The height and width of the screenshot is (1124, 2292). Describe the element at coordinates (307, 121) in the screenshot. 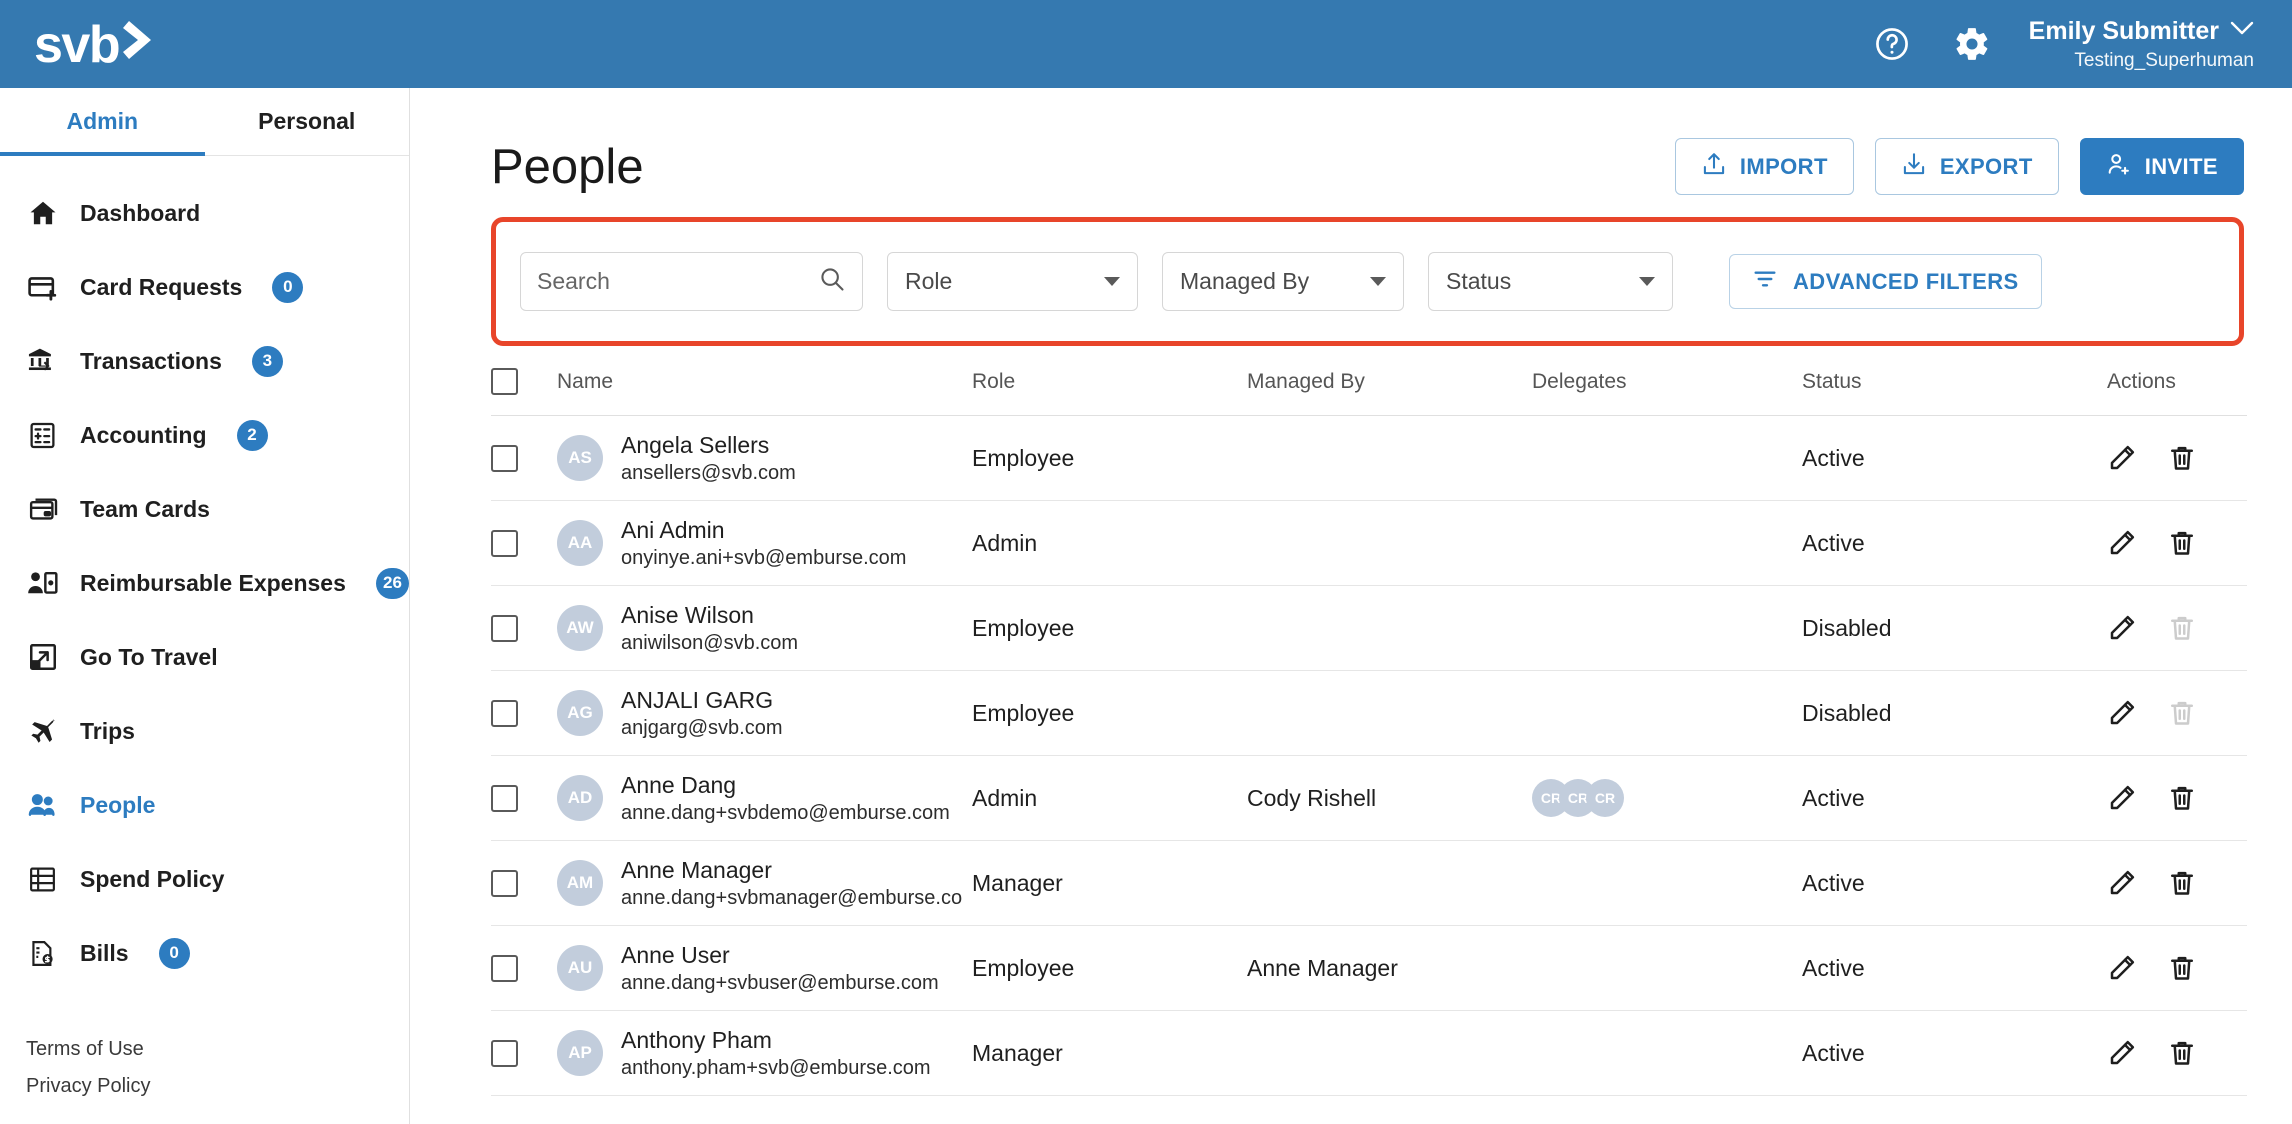

I see `tab-personal: Personal` at that location.